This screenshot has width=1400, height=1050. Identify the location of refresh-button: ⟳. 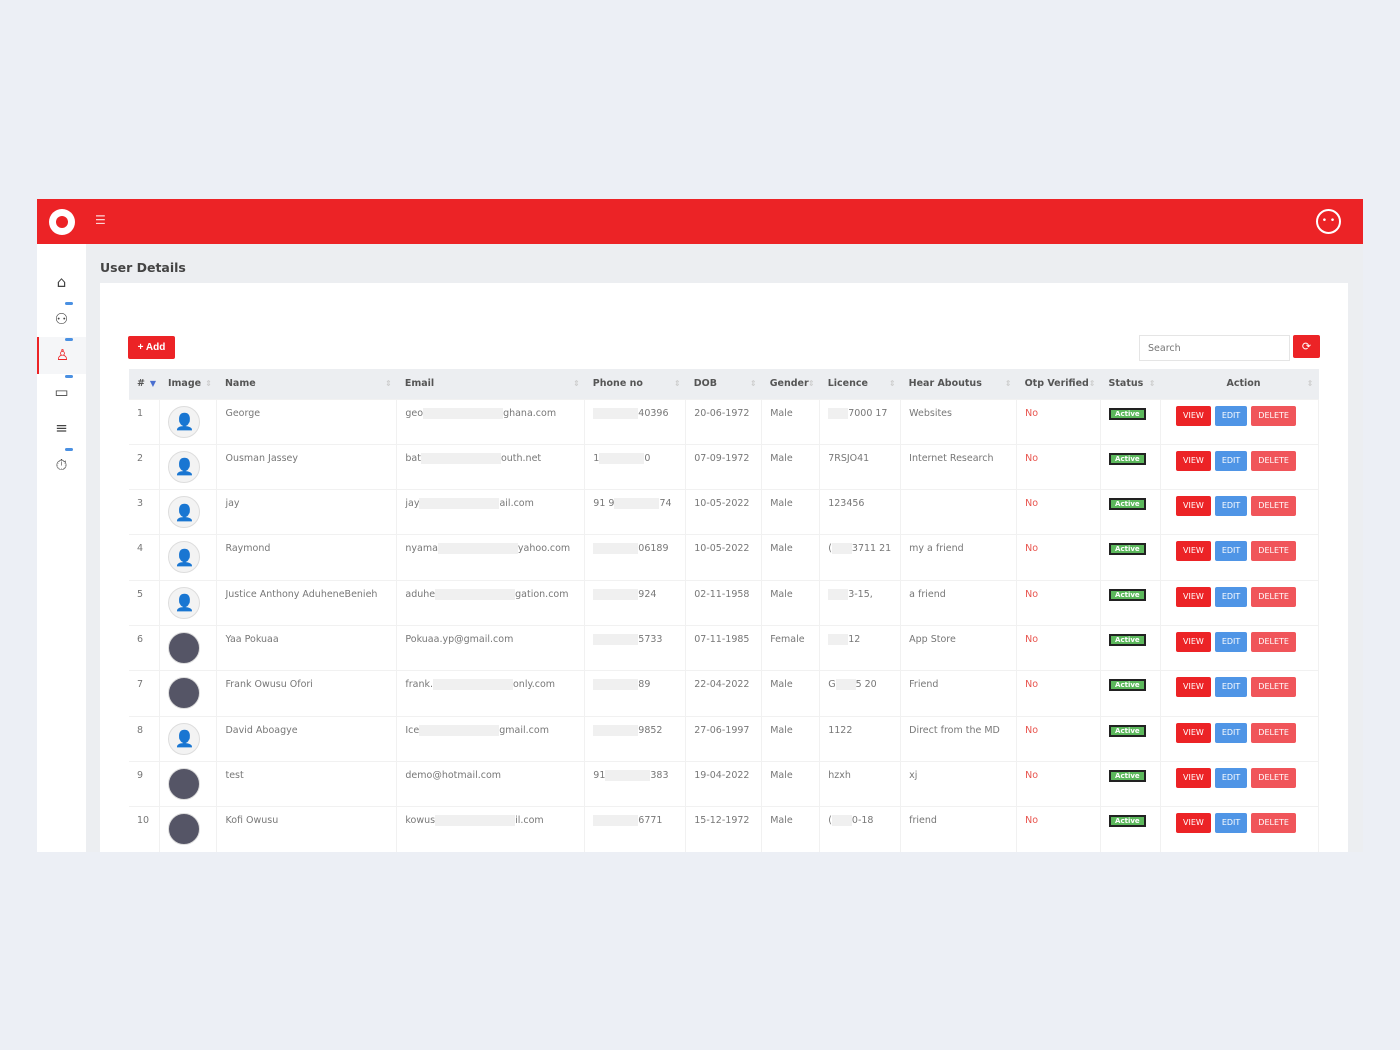
(1306, 346).